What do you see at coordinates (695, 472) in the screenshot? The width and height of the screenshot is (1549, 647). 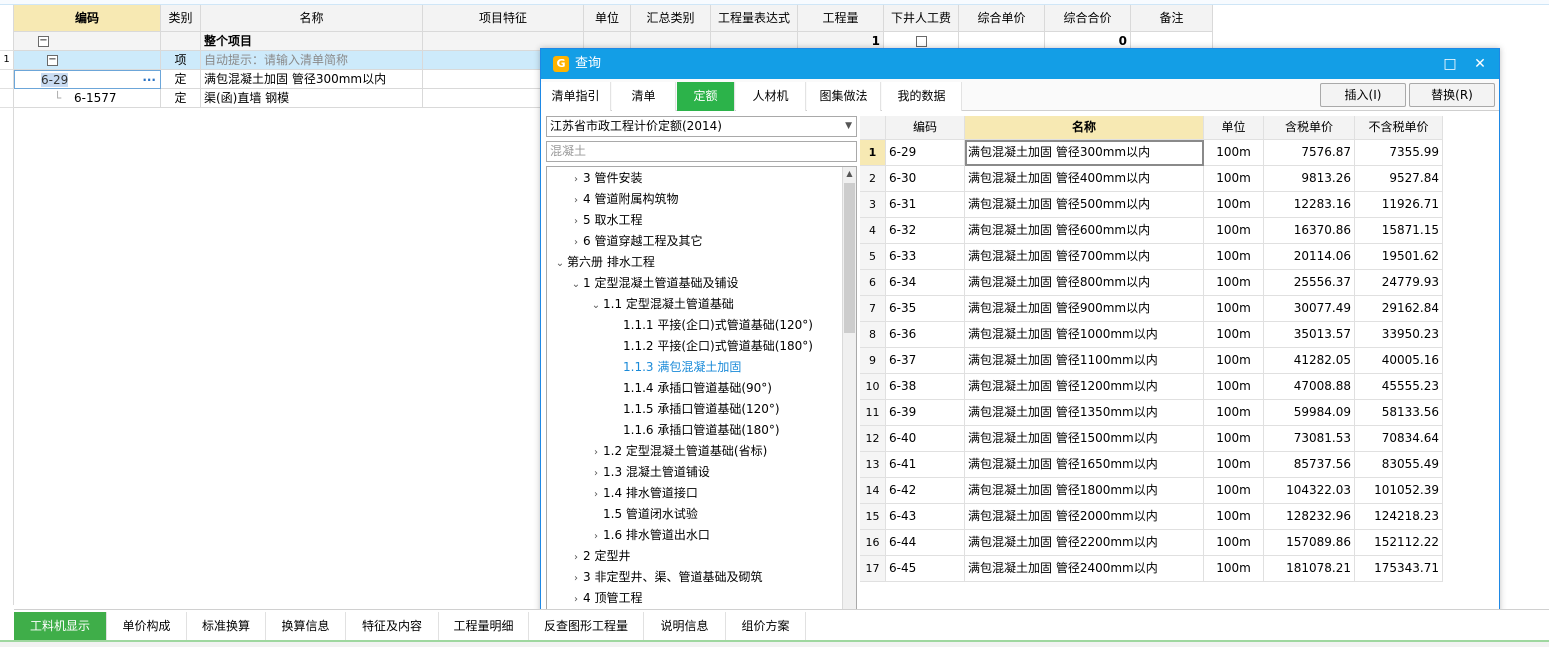 I see `tree-node: › 1.3 混凝土管道铺设` at bounding box center [695, 472].